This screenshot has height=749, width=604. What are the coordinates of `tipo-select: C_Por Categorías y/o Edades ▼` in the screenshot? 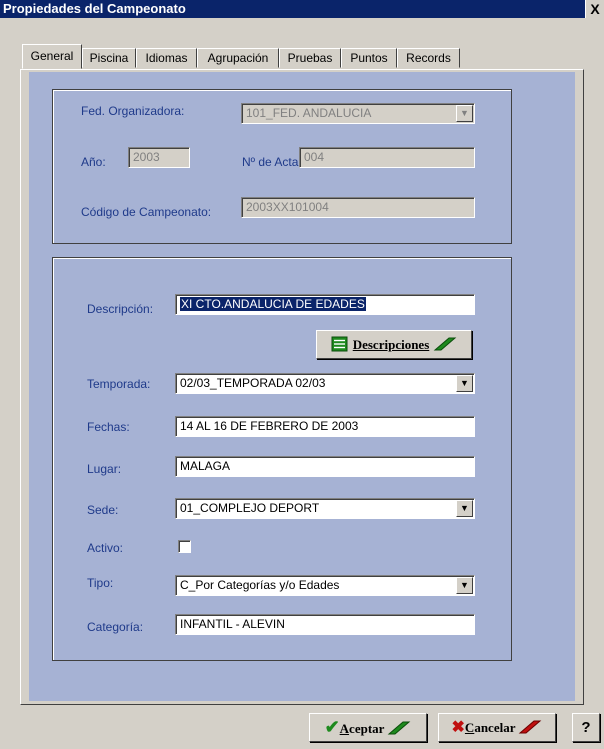 It's located at (325, 585).